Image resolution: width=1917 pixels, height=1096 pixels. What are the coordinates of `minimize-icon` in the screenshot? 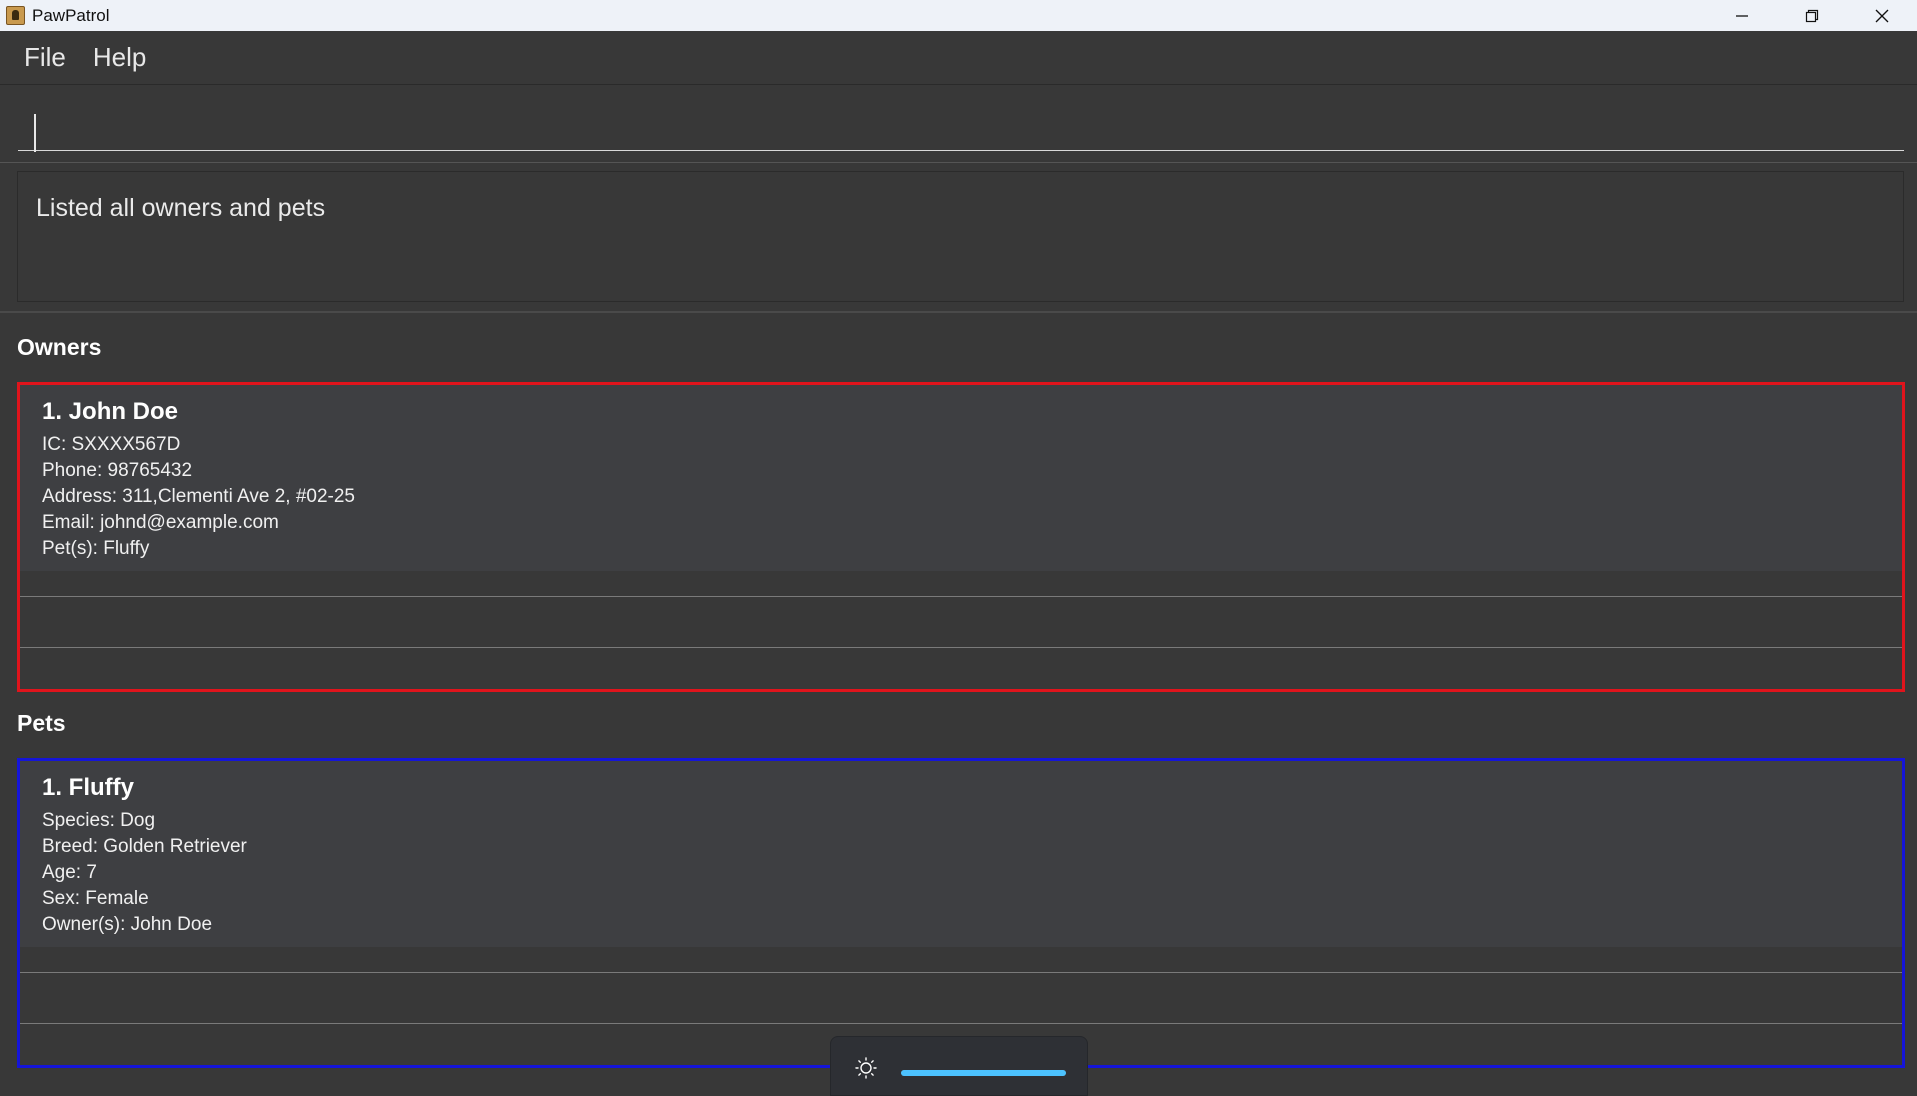 It's located at (1742, 15).